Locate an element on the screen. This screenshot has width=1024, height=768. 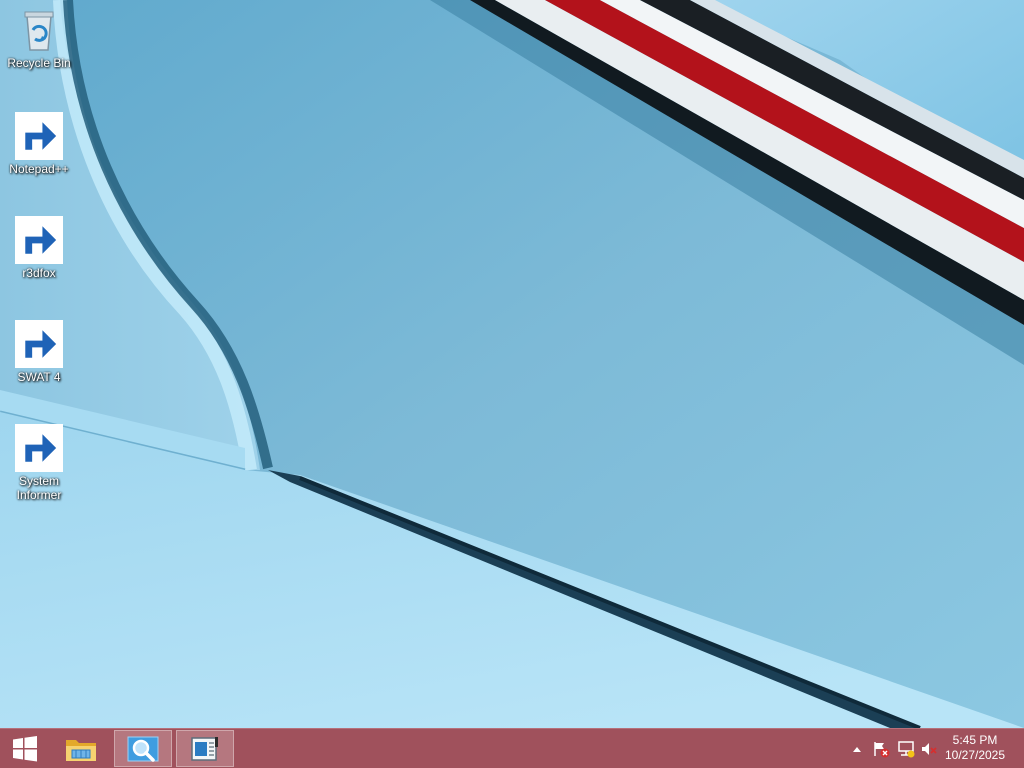
search-magnifier-icon is located at coordinates (143, 749).